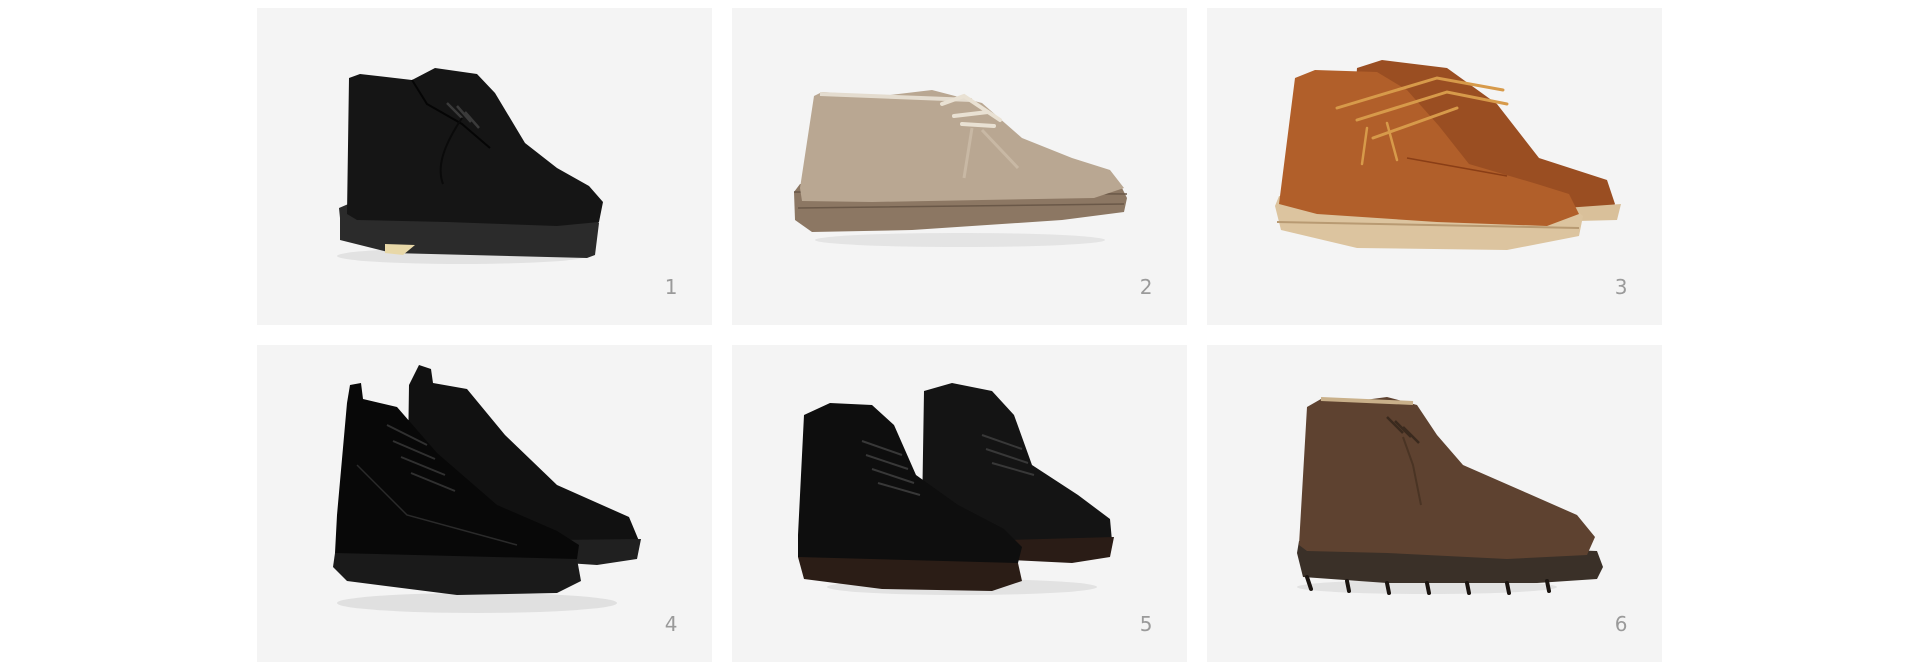  What do you see at coordinates (1621, 287) in the screenshot?
I see `product-number: 3` at bounding box center [1621, 287].